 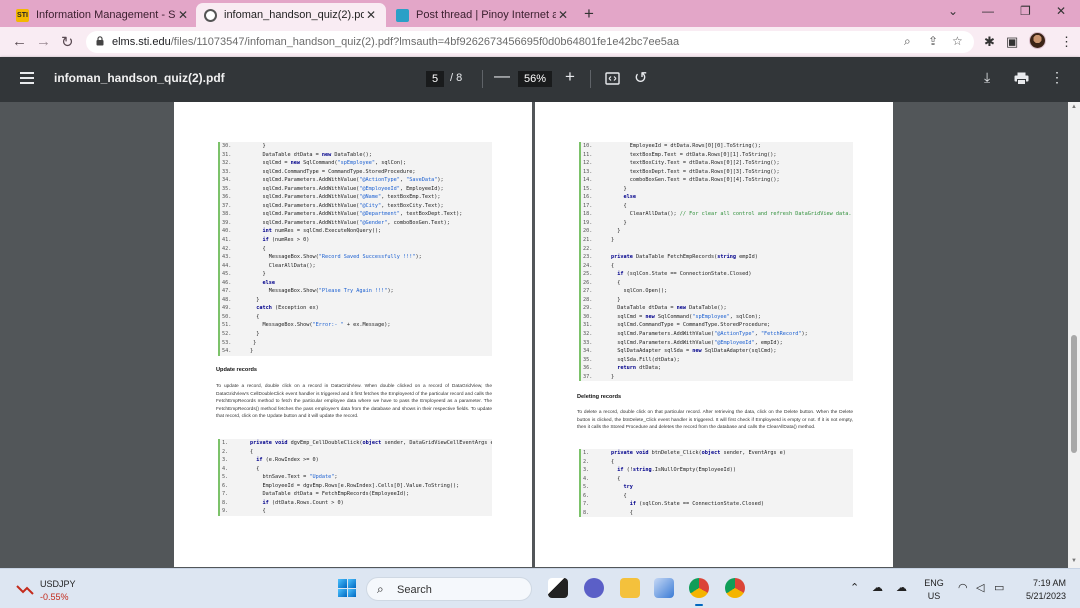 I want to click on code-text: sqlCon.Open();, so click(x=639, y=291).